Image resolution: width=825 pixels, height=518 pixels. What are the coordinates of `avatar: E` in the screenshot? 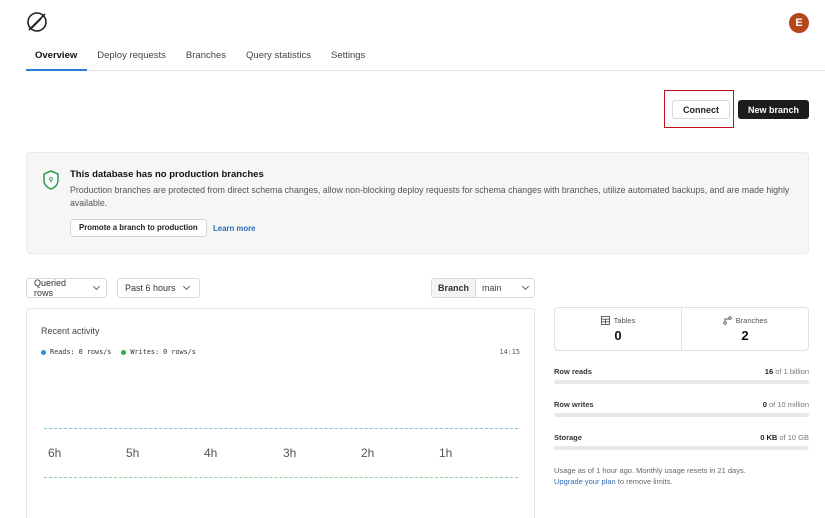 It's located at (799, 23).